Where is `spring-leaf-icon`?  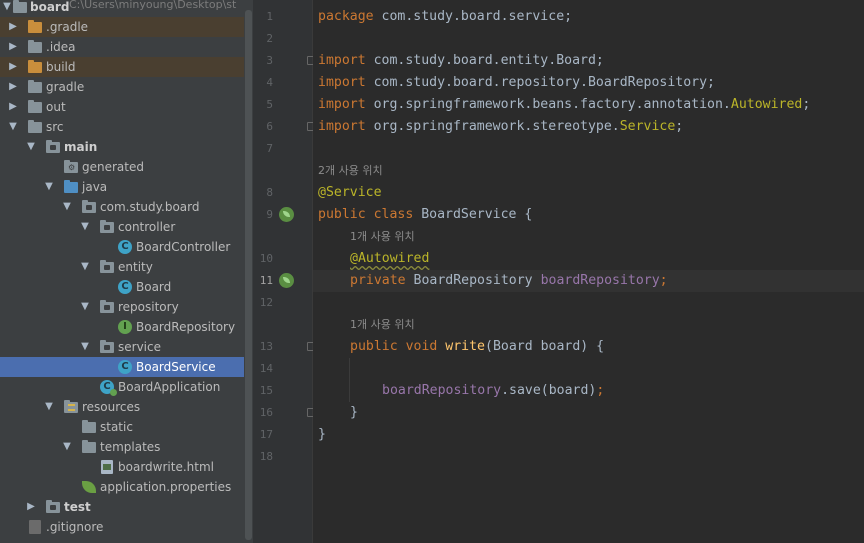
spring-leaf-icon is located at coordinates (89, 487).